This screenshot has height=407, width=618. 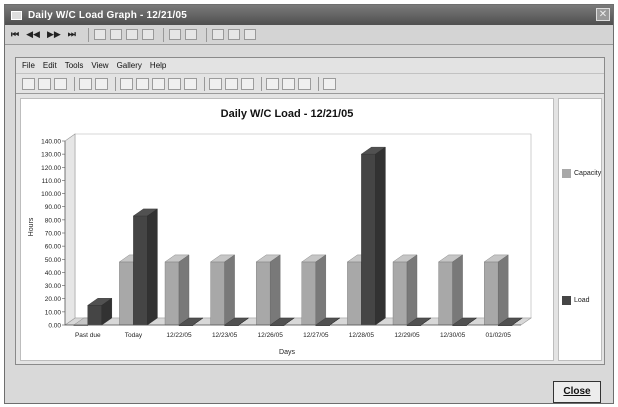 I want to click on first-record-button: ⏮, so click(x=15, y=35).